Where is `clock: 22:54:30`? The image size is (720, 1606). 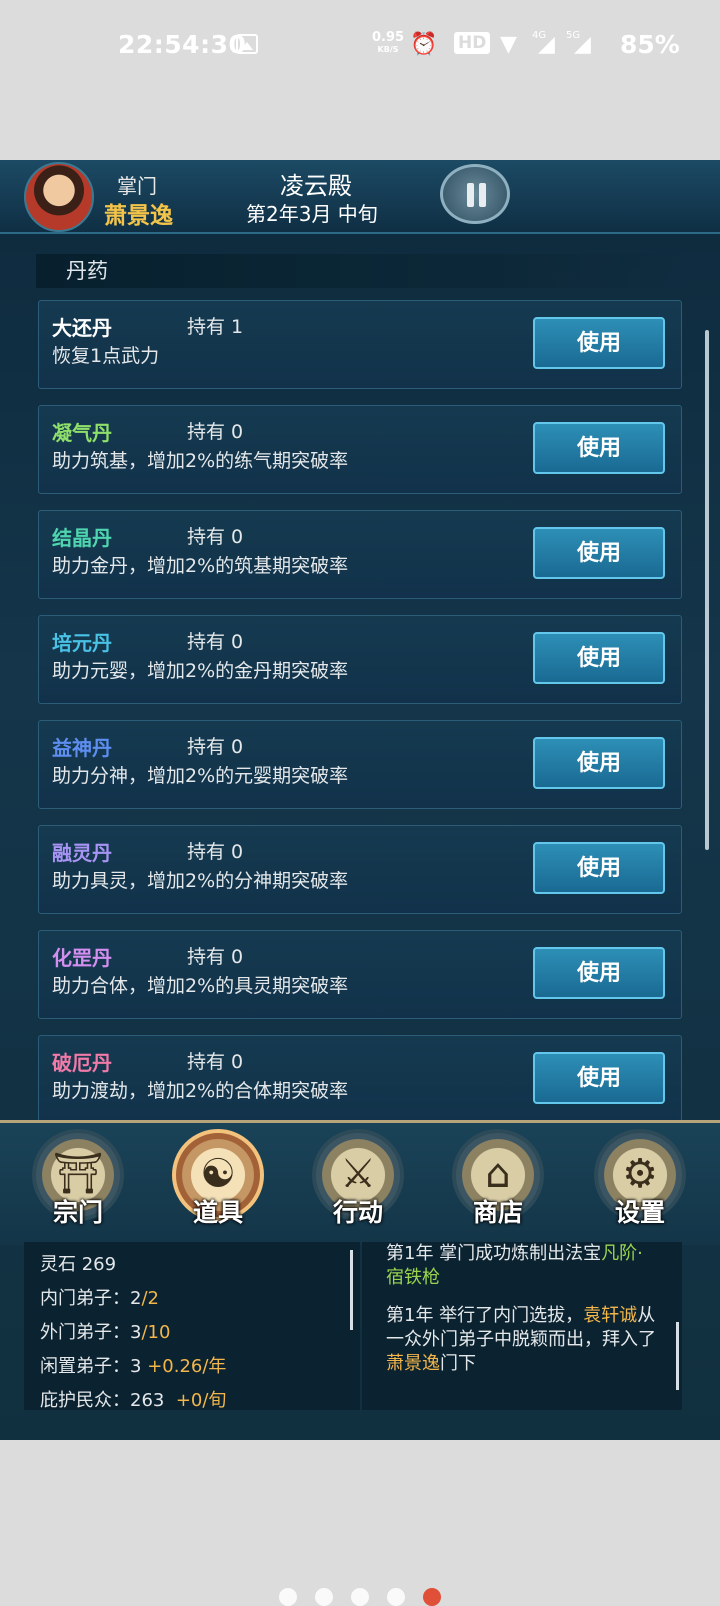 clock: 22:54:30 is located at coordinates (182, 44).